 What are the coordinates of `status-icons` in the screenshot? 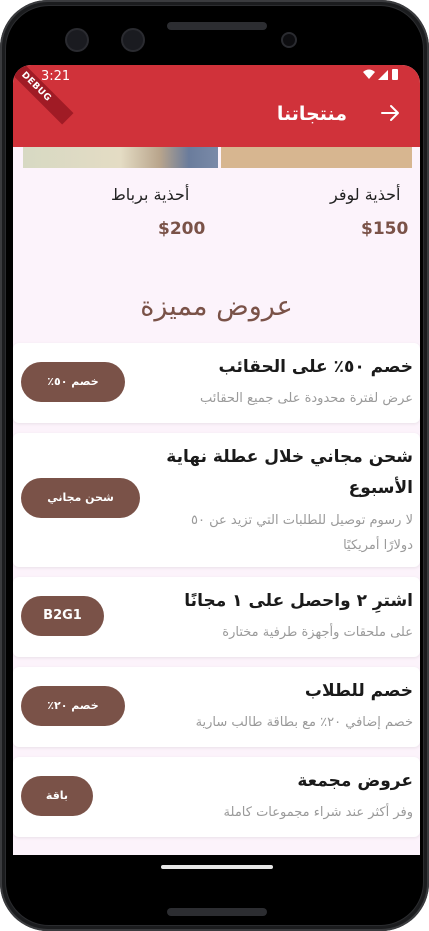 It's located at (382, 76).